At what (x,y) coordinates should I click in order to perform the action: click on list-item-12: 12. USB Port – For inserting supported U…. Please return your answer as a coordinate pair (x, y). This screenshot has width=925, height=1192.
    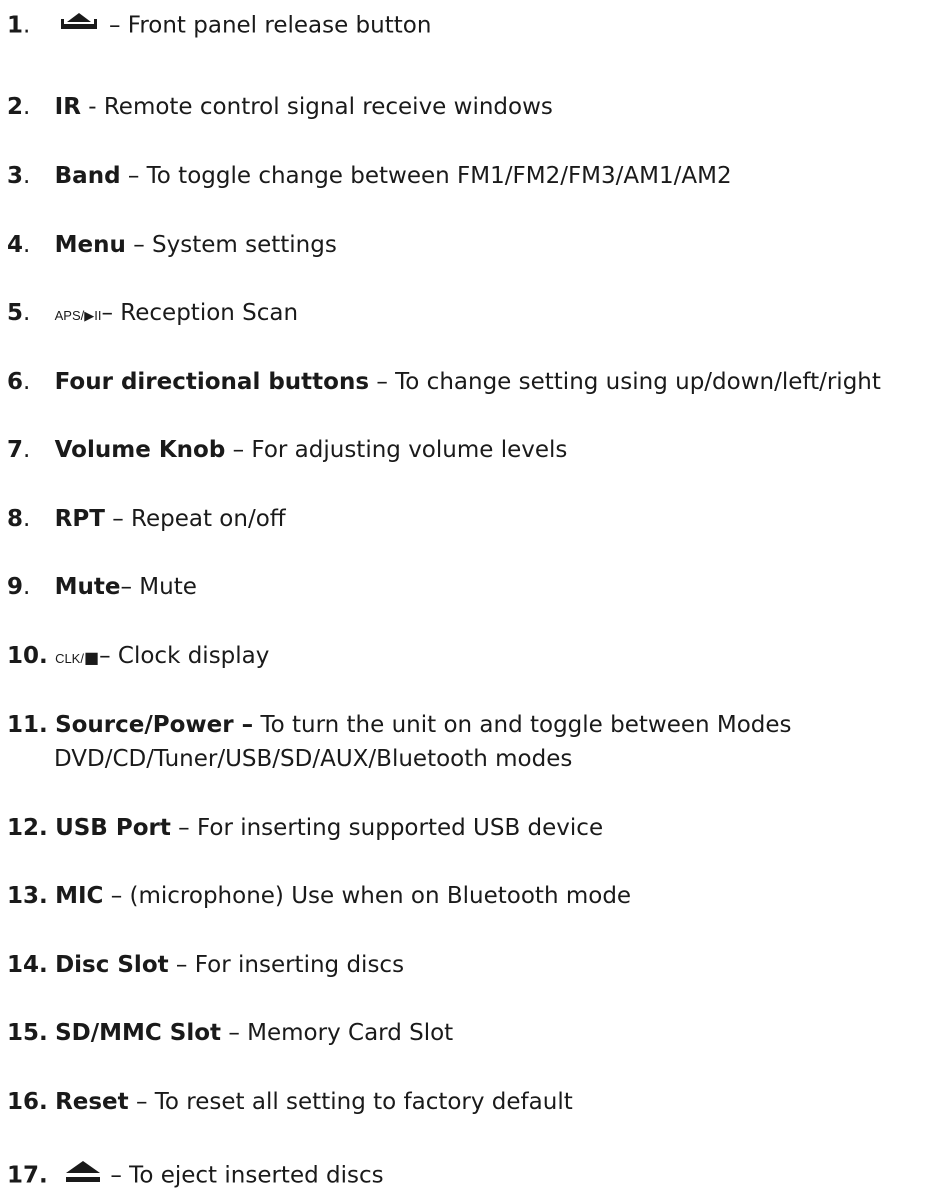
    Looking at the image, I should click on (305, 828).